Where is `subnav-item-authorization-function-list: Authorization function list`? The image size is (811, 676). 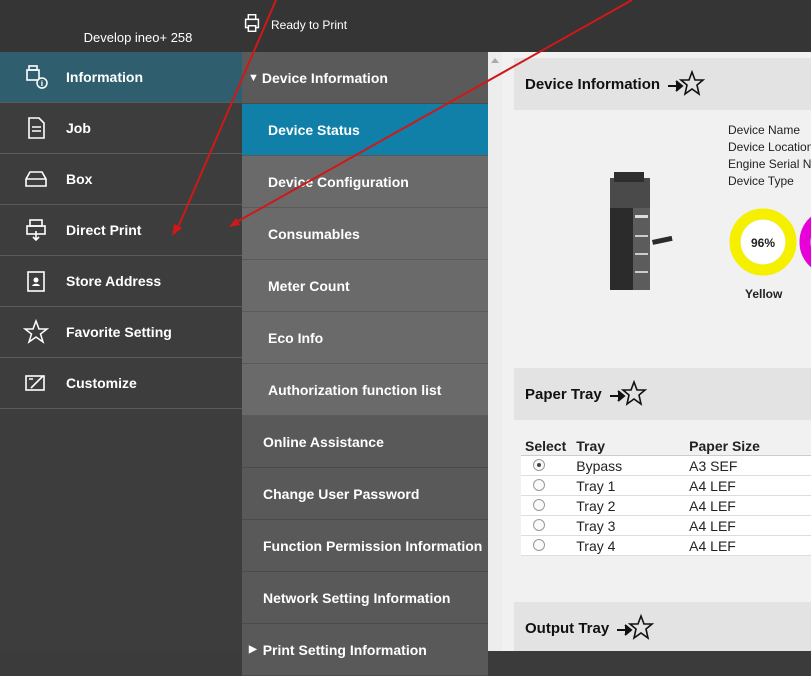
subnav-item-authorization-function-list: Authorization function list is located at coordinates (365, 390).